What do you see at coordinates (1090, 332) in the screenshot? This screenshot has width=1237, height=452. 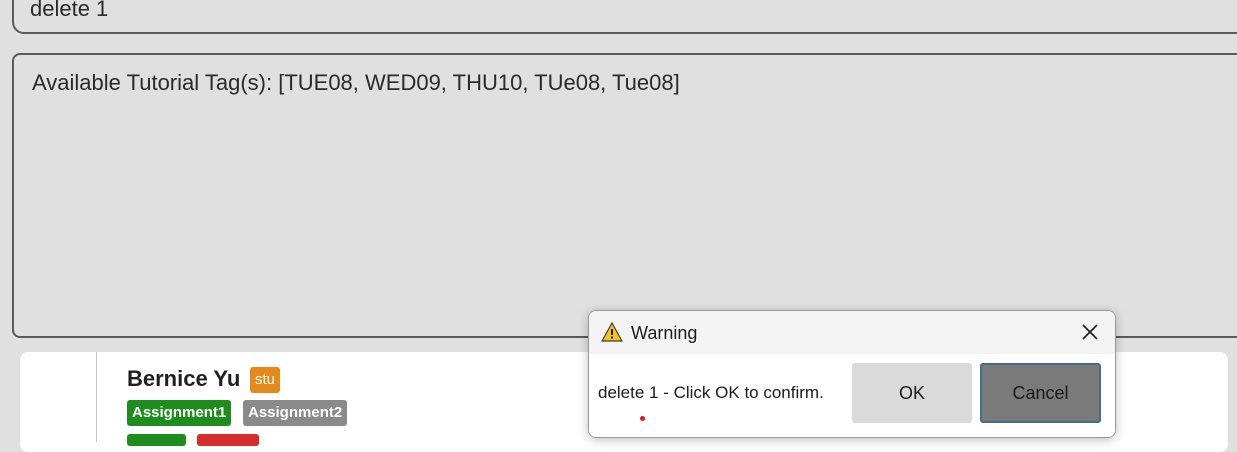 I see `close-icon` at bounding box center [1090, 332].